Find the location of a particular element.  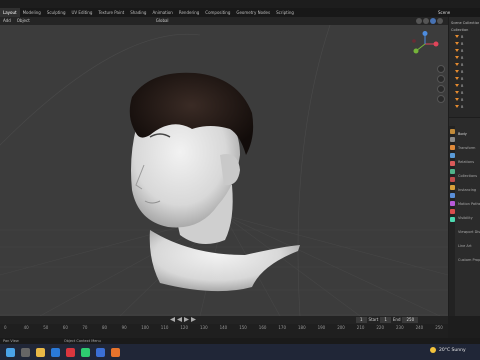

properties-section: Instancing is located at coordinates (467, 190).